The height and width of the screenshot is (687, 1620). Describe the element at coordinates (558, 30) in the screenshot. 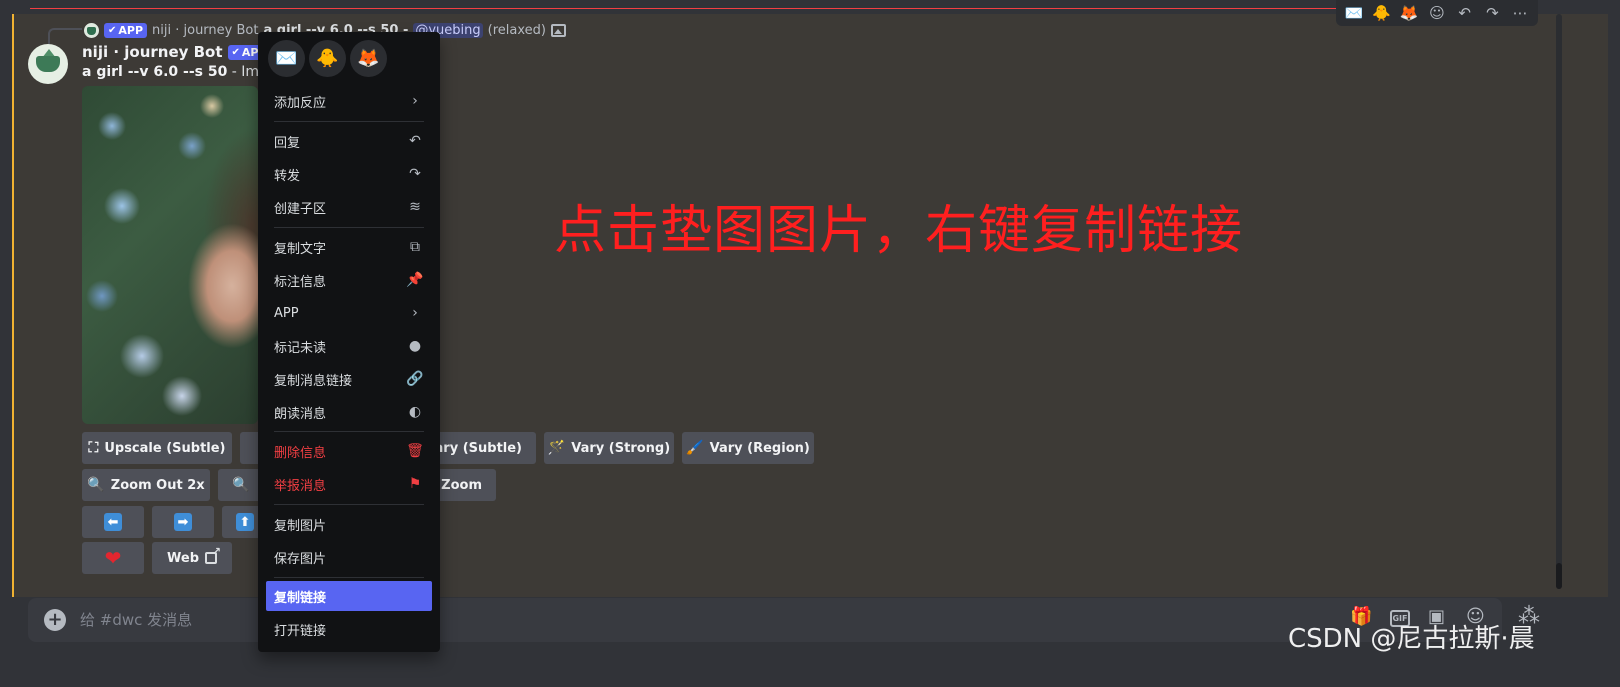

I see `image-icon` at that location.